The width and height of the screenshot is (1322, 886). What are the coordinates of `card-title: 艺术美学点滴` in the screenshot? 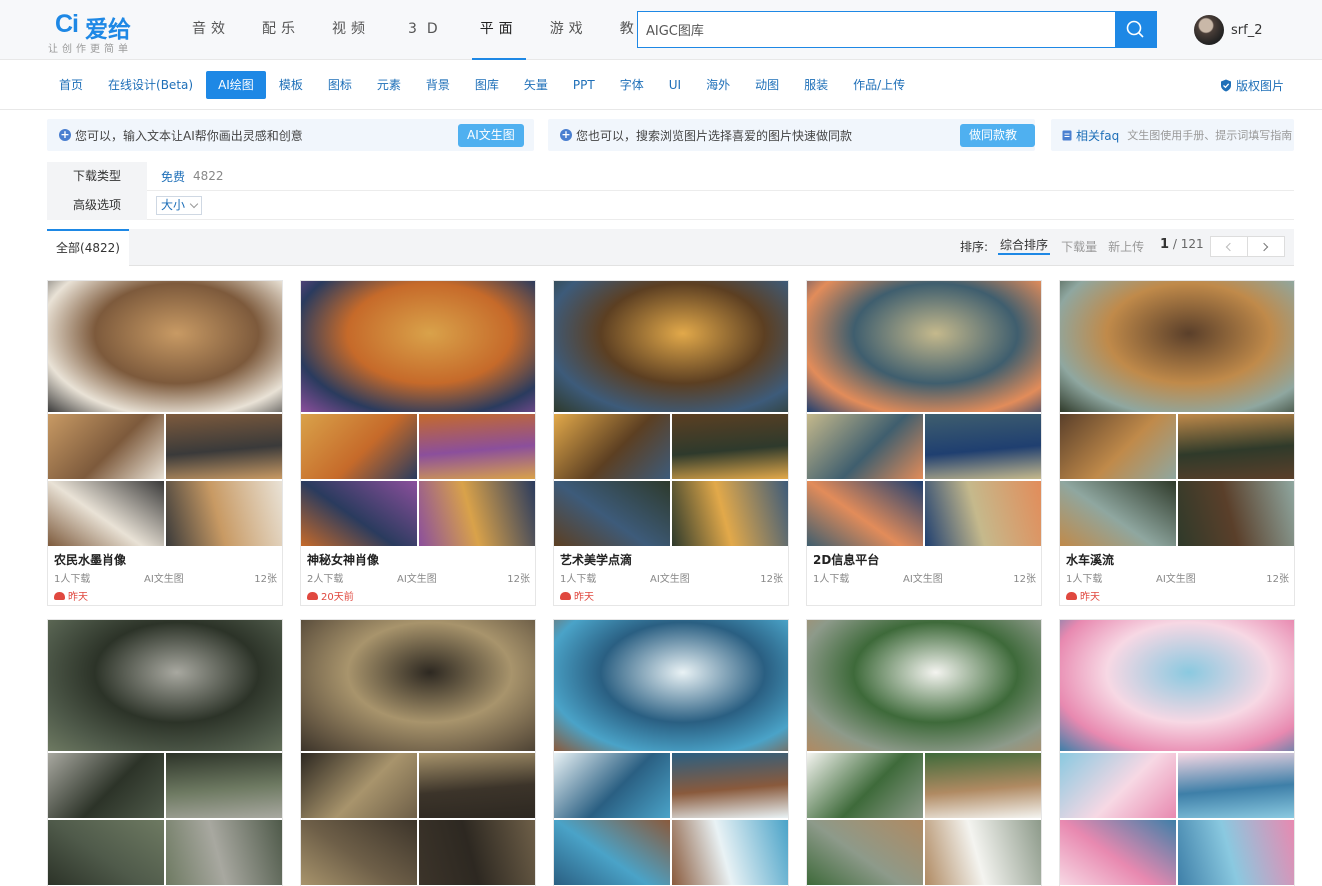 It's located at (596, 559).